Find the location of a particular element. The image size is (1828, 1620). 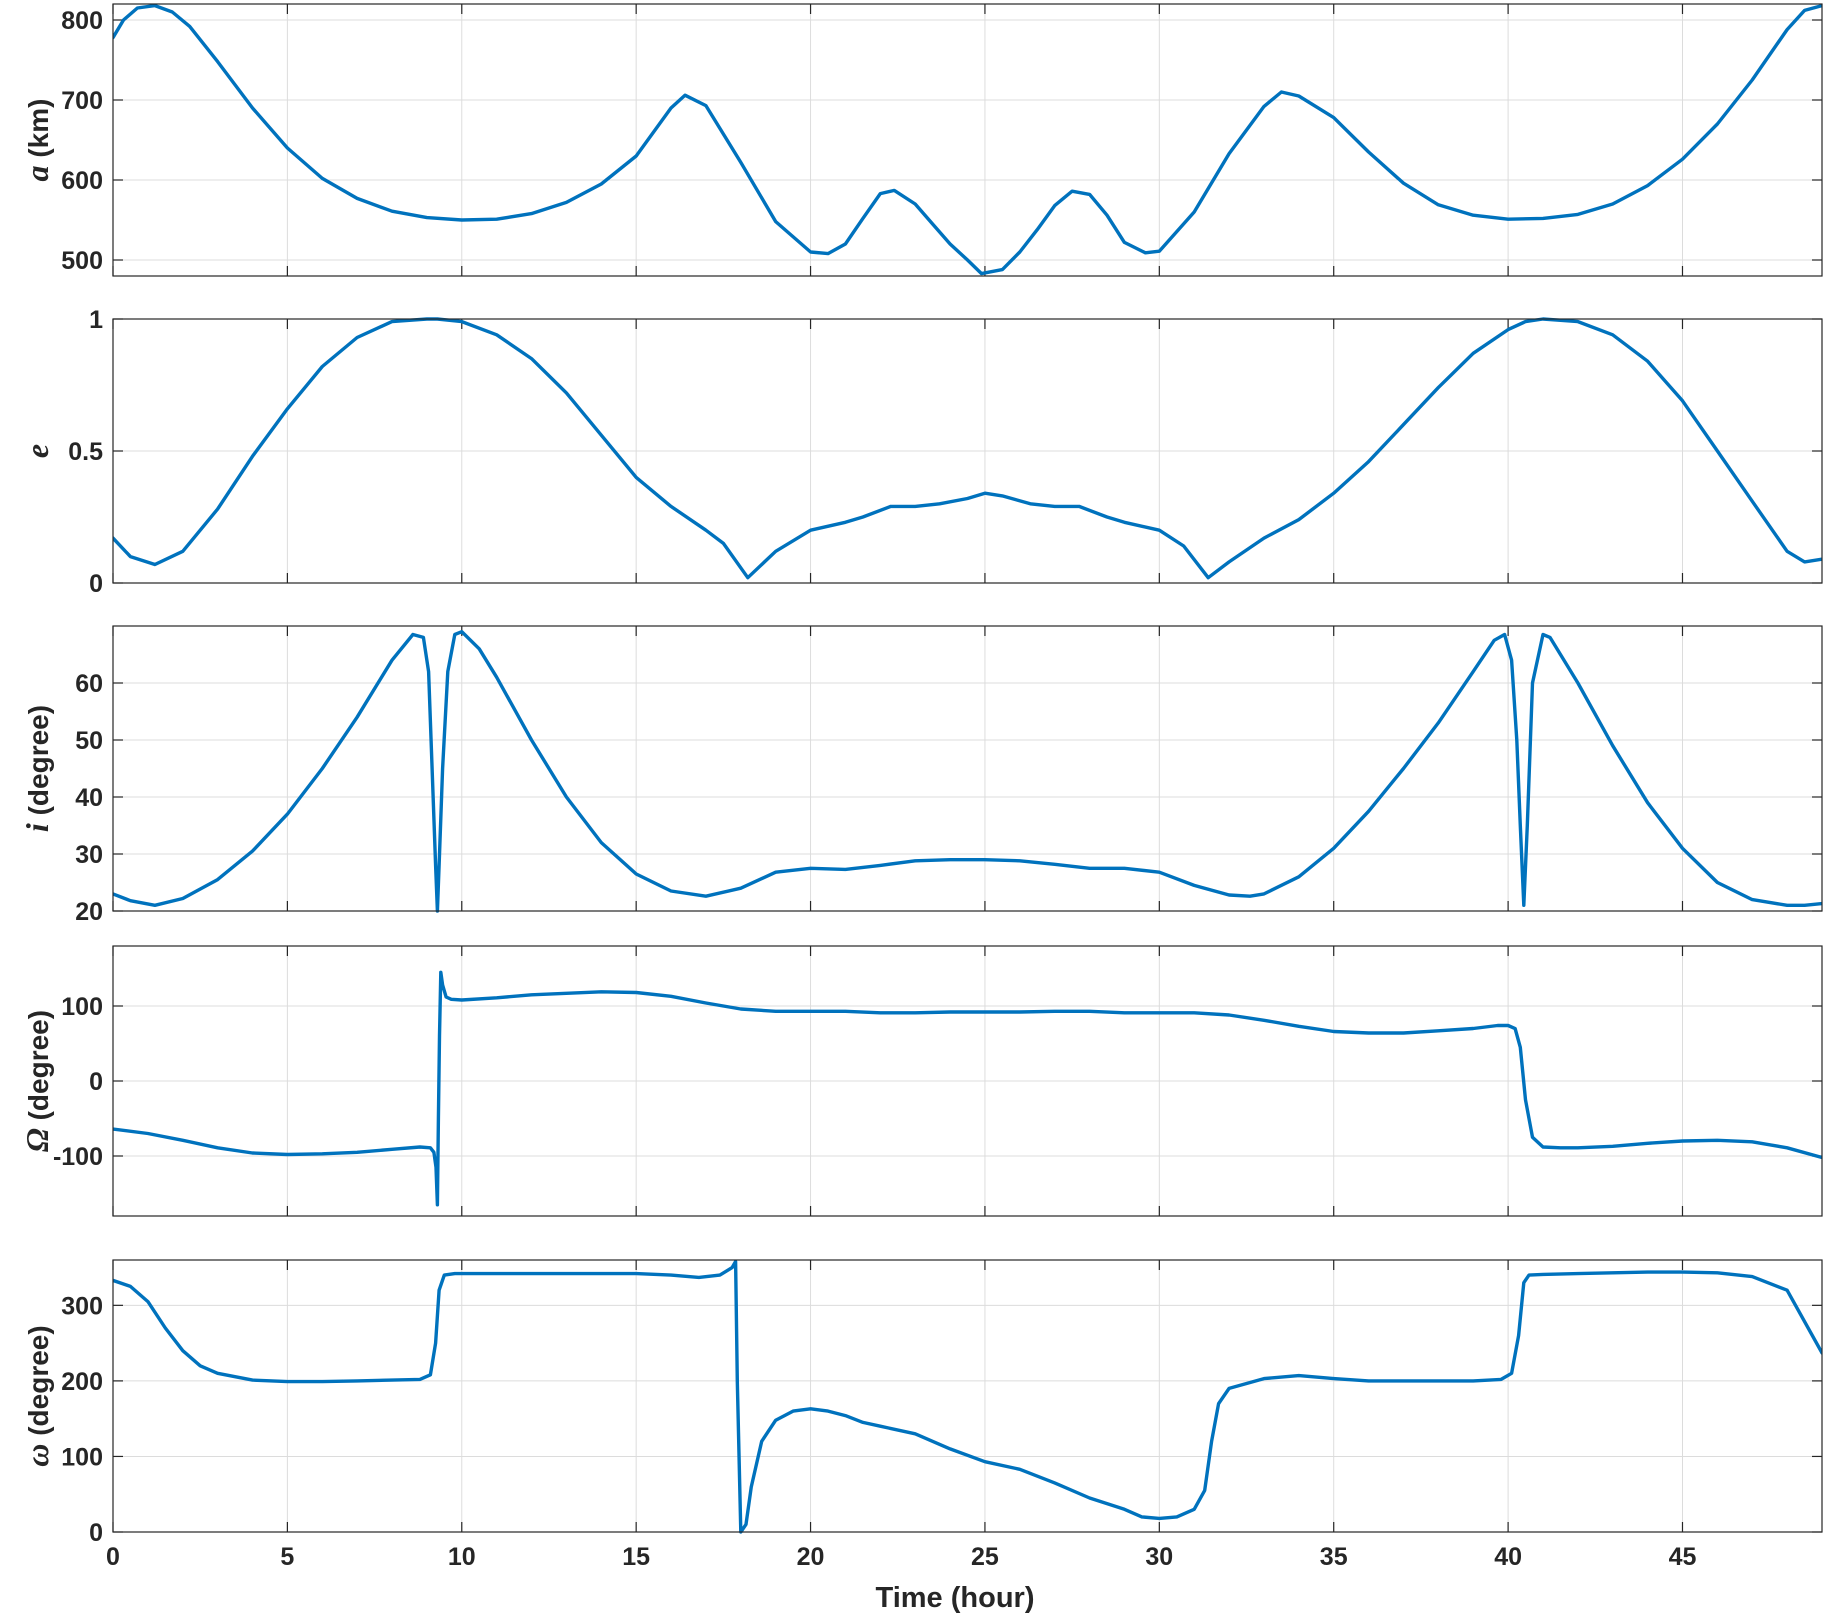

y-axis-label: ω (degree) is located at coordinates (37, 1395).